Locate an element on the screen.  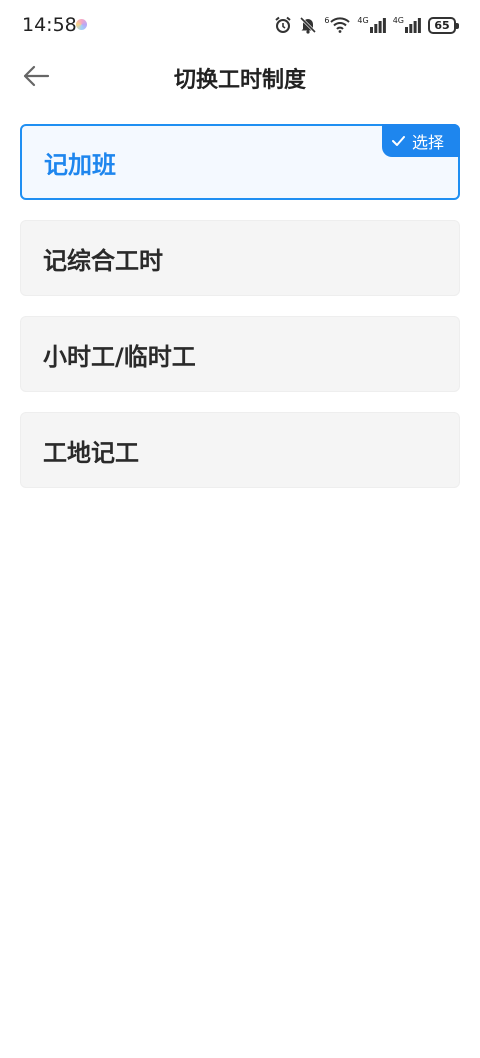
option-comprehensive-hours: 记综合工时 is located at coordinates (240, 258).